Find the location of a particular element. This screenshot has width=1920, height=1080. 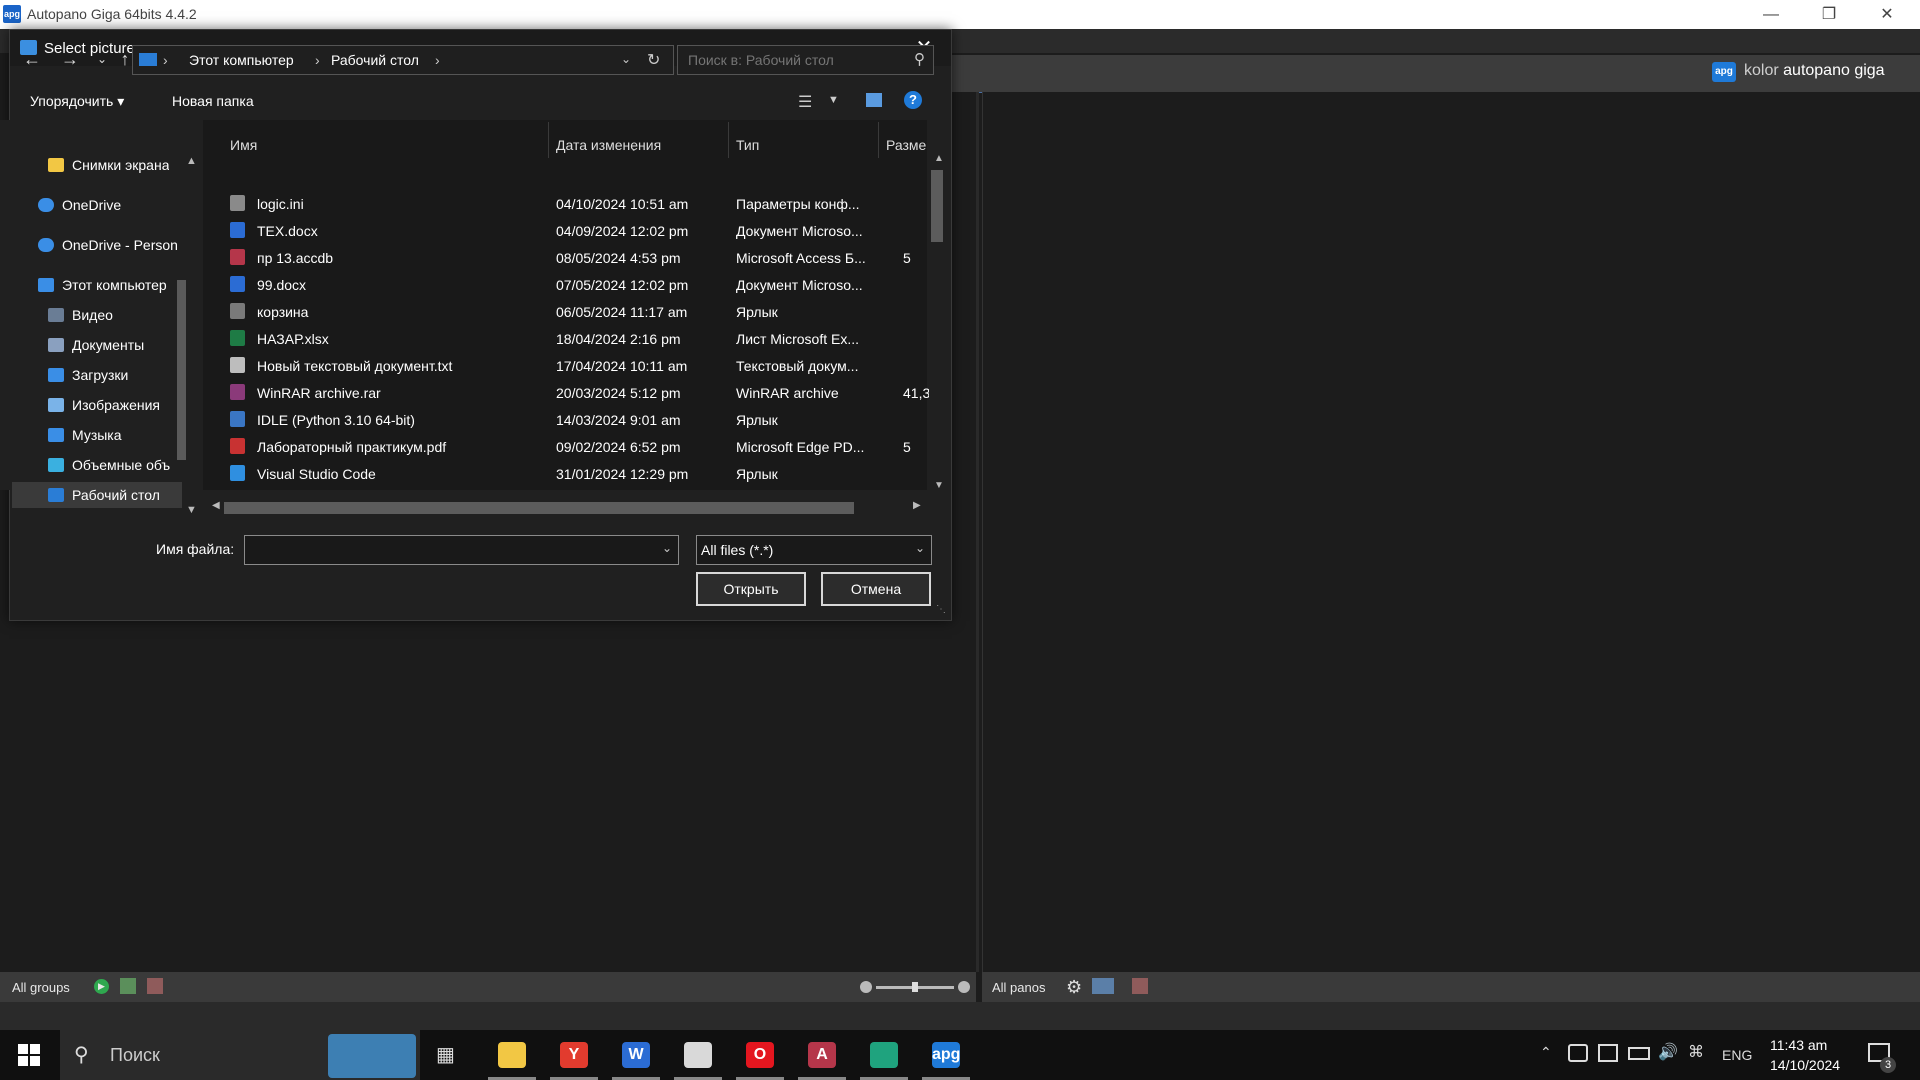

search-input is located at coordinates (793, 60).